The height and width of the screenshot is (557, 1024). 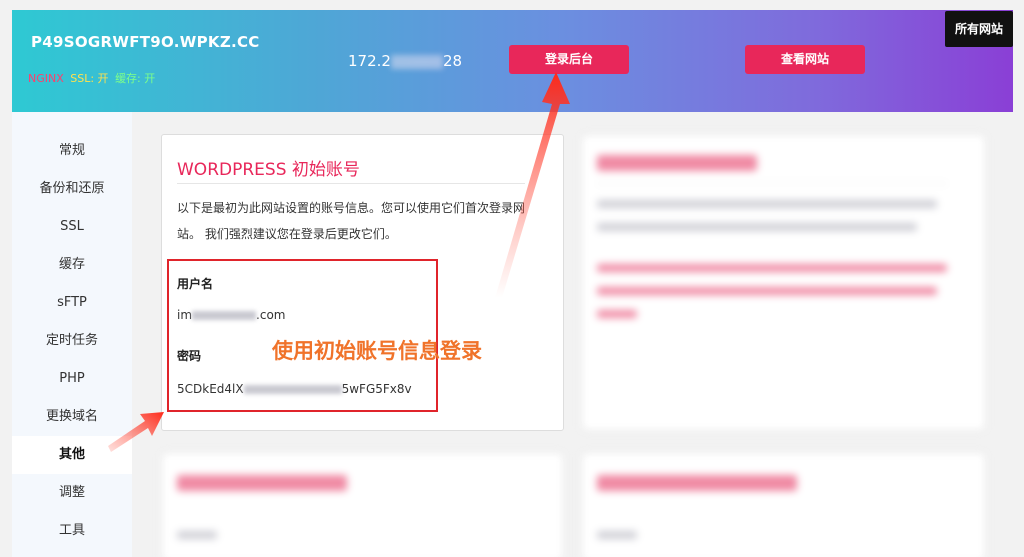 What do you see at coordinates (569, 59) in the screenshot?
I see `login-admin-button: 登录后台` at bounding box center [569, 59].